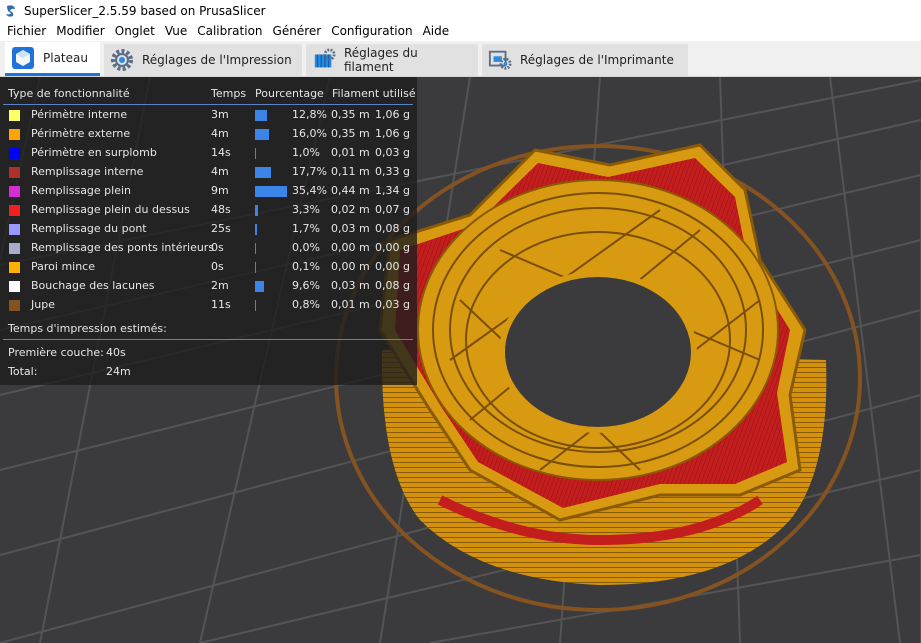  I want to click on legend-feature-name: Remplissage interne, so click(87, 171).